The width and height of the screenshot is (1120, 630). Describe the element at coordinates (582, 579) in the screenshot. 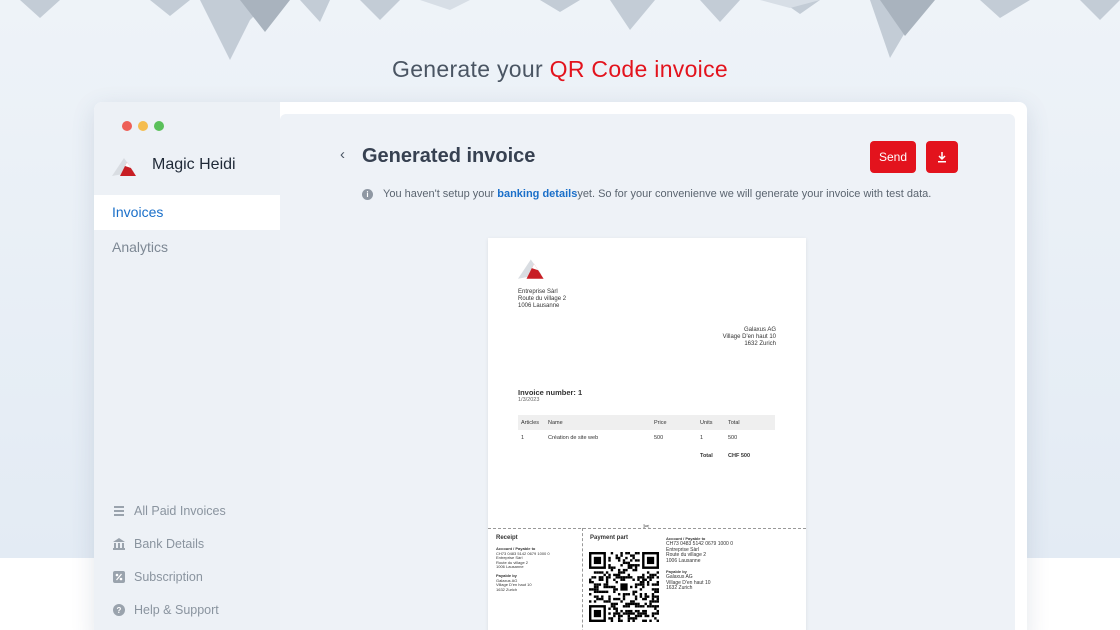

I see `receipt-separator` at that location.